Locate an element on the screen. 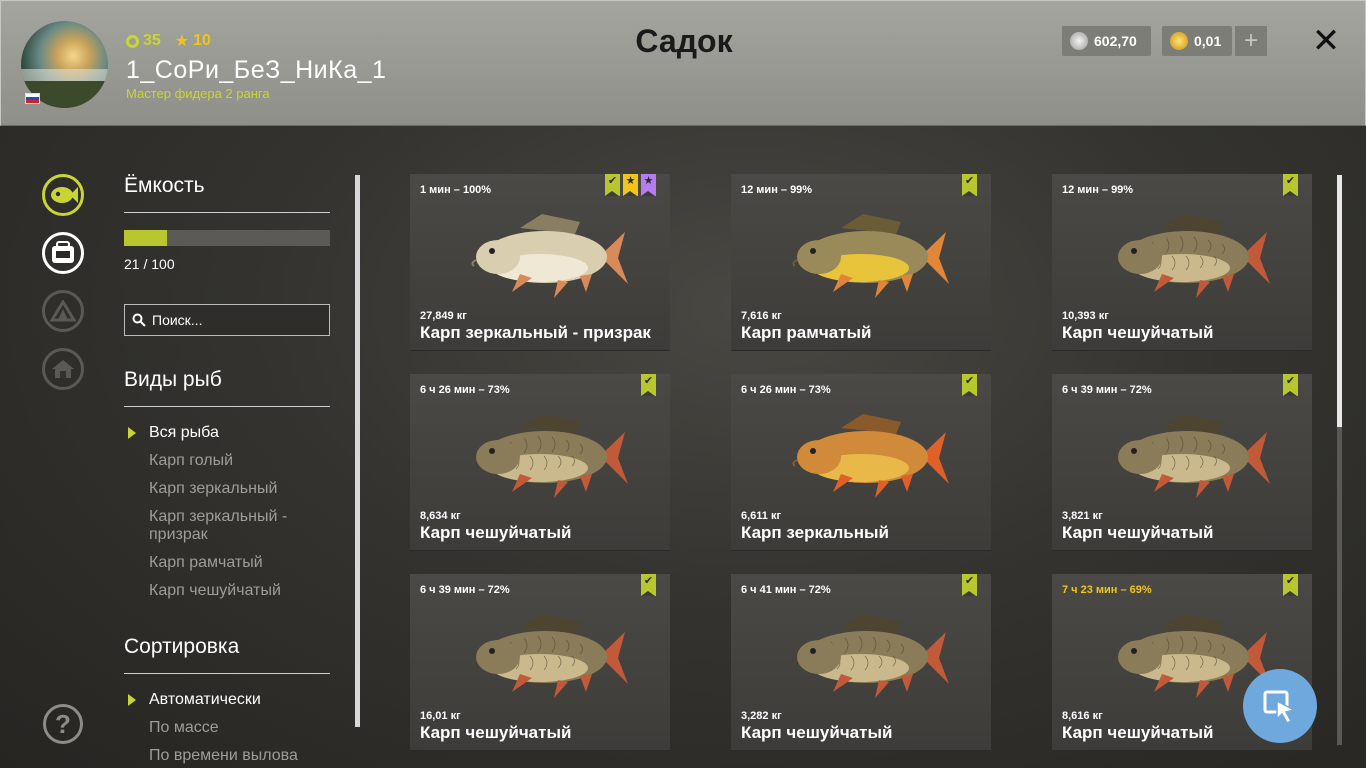  add-gold-button: + is located at coordinates (1251, 41).